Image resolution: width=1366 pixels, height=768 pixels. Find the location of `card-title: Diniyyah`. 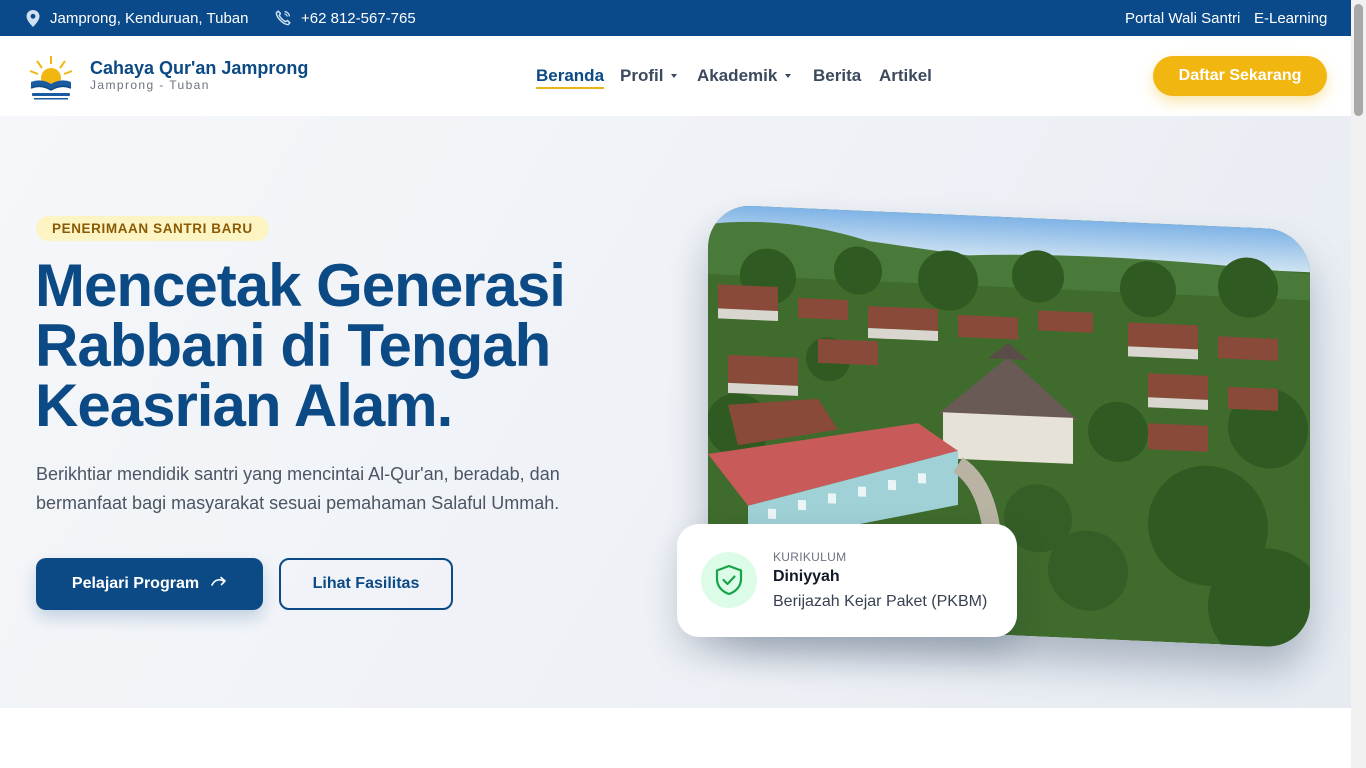

card-title: Diniyyah is located at coordinates (806, 576).